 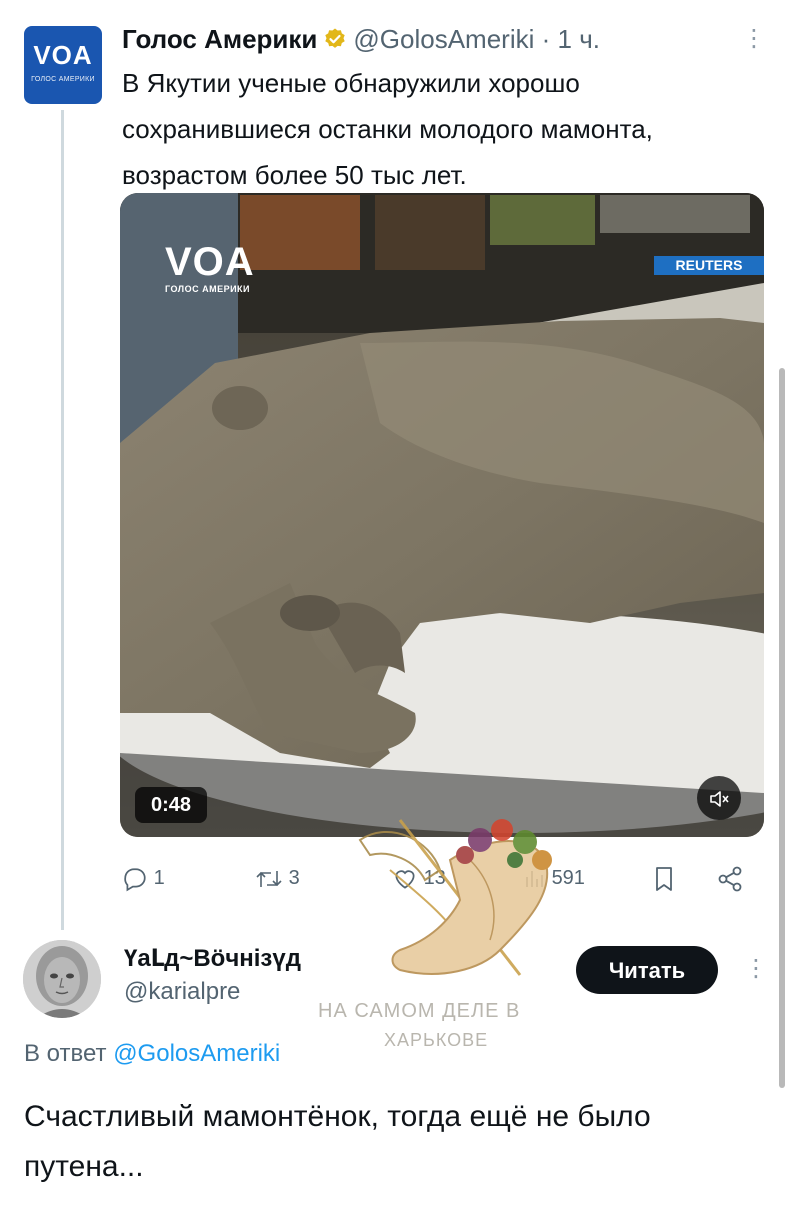 I want to click on voa-logo: VOA, so click(x=63, y=55).